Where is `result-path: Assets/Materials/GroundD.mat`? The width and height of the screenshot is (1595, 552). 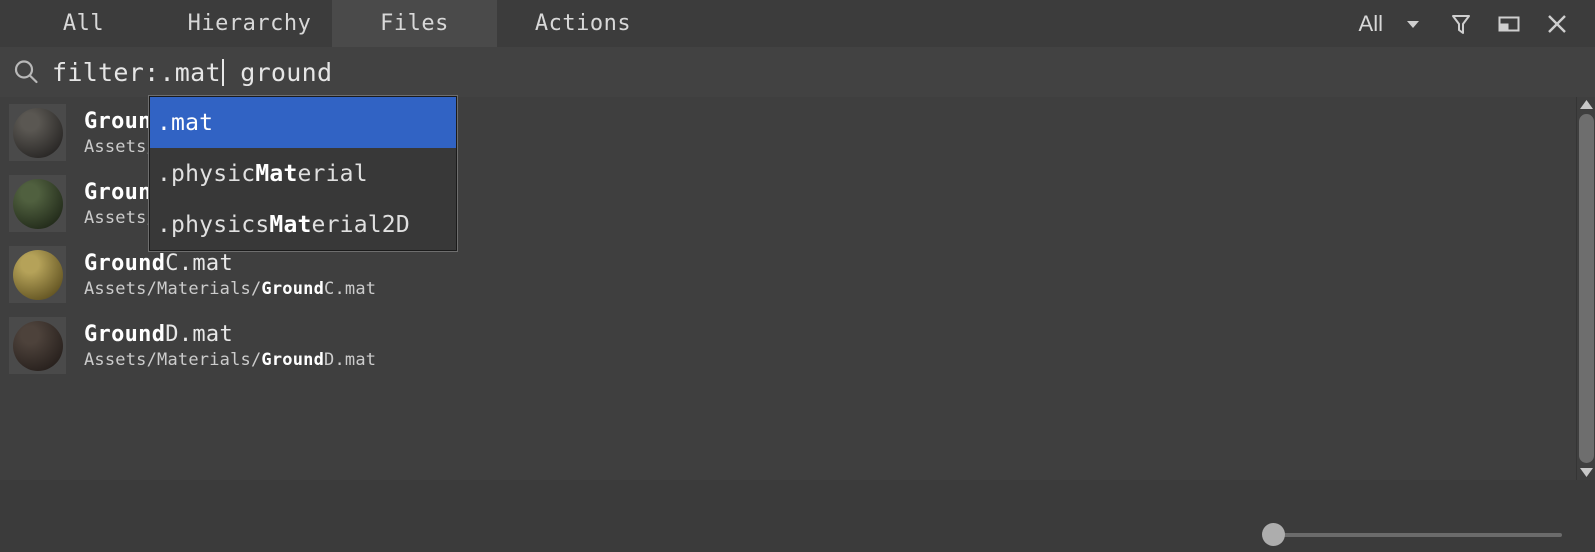
result-path: Assets/Materials/GroundD.mat is located at coordinates (230, 360).